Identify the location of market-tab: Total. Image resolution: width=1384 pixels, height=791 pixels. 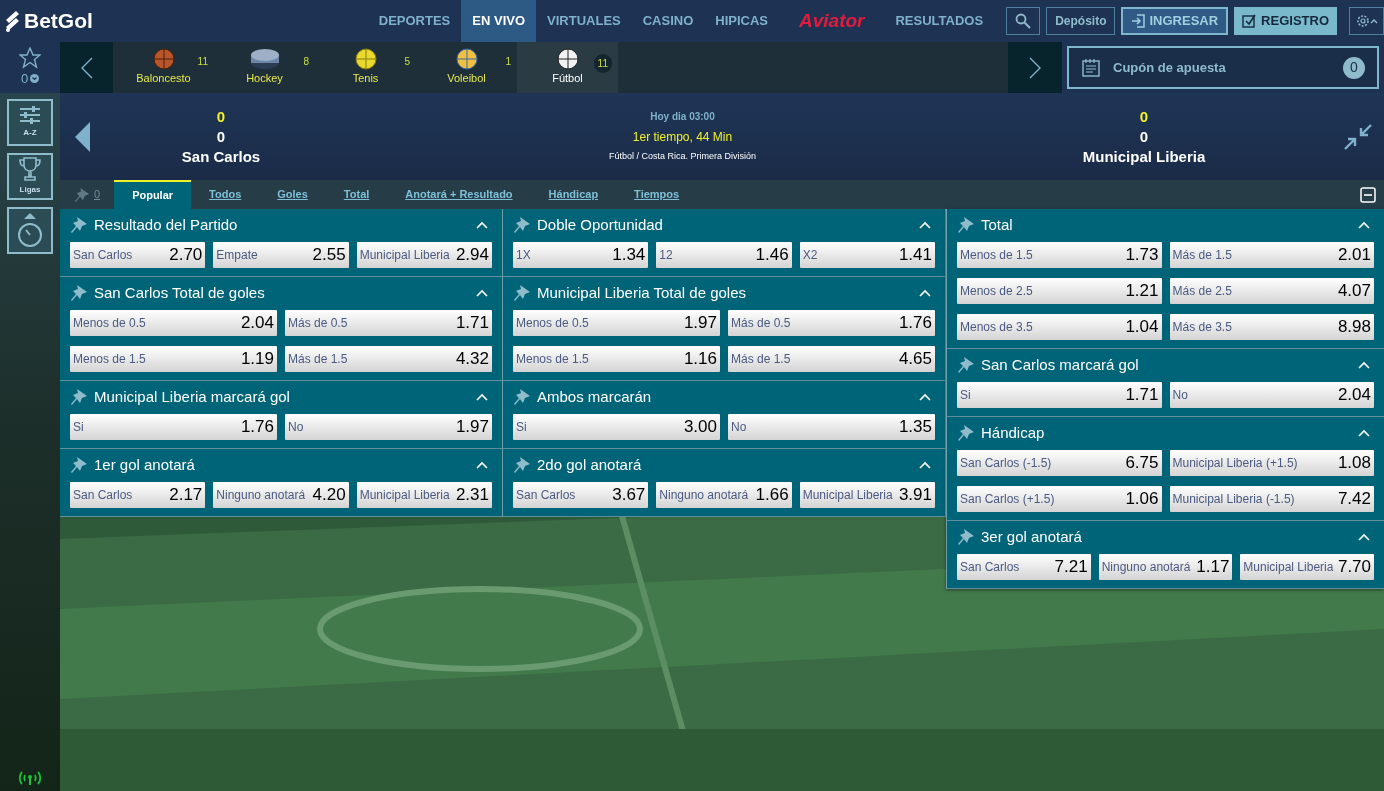
(356, 194).